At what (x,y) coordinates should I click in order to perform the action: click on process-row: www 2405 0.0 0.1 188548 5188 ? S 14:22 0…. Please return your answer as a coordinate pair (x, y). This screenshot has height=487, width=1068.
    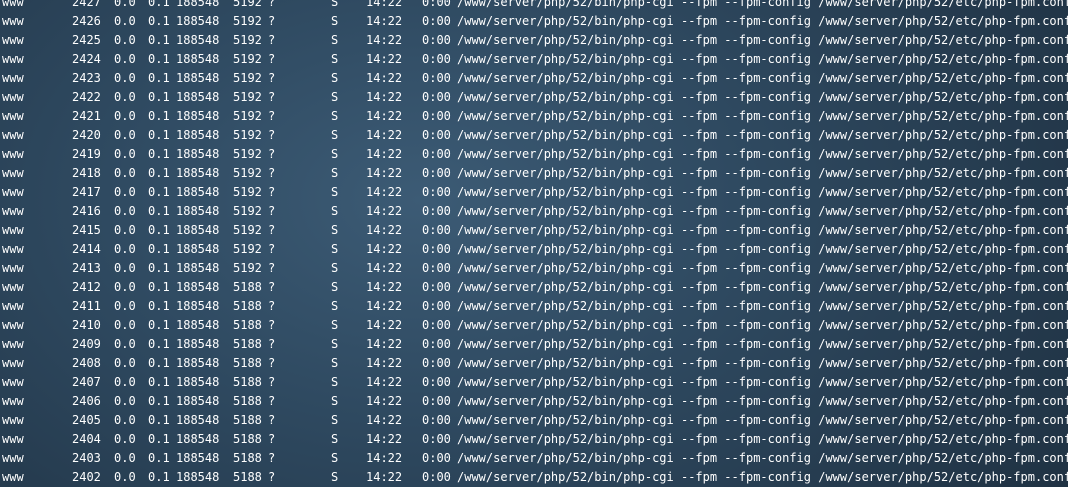
    Looking at the image, I should click on (534, 420).